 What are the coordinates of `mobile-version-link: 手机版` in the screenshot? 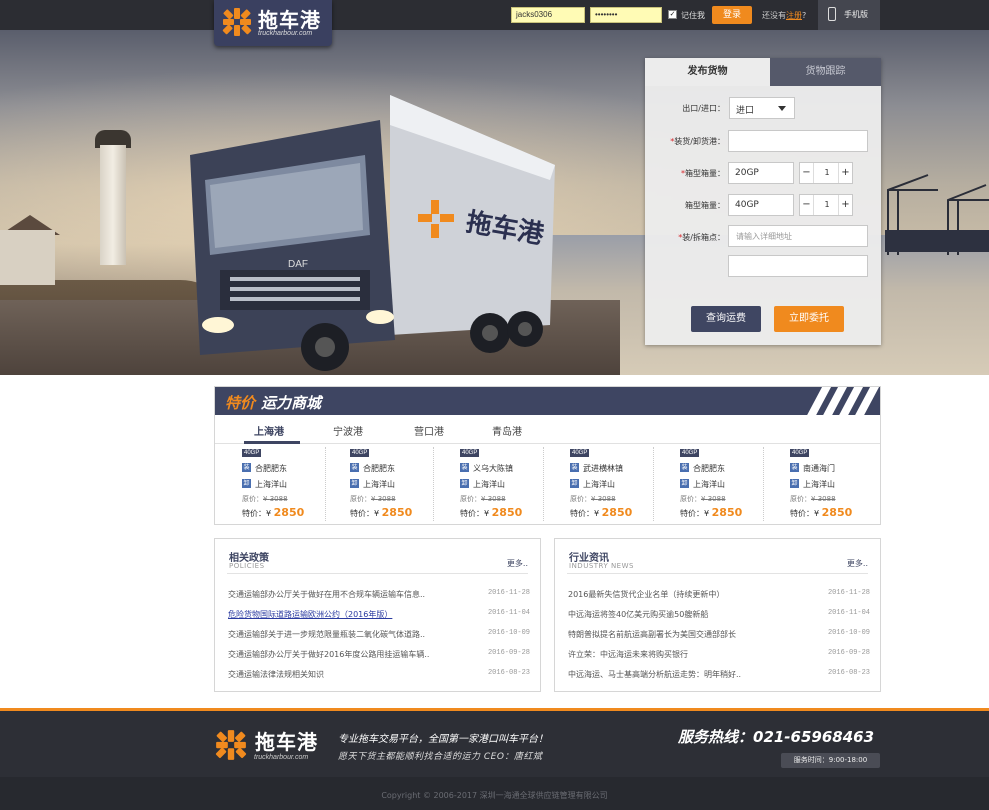 It's located at (849, 15).